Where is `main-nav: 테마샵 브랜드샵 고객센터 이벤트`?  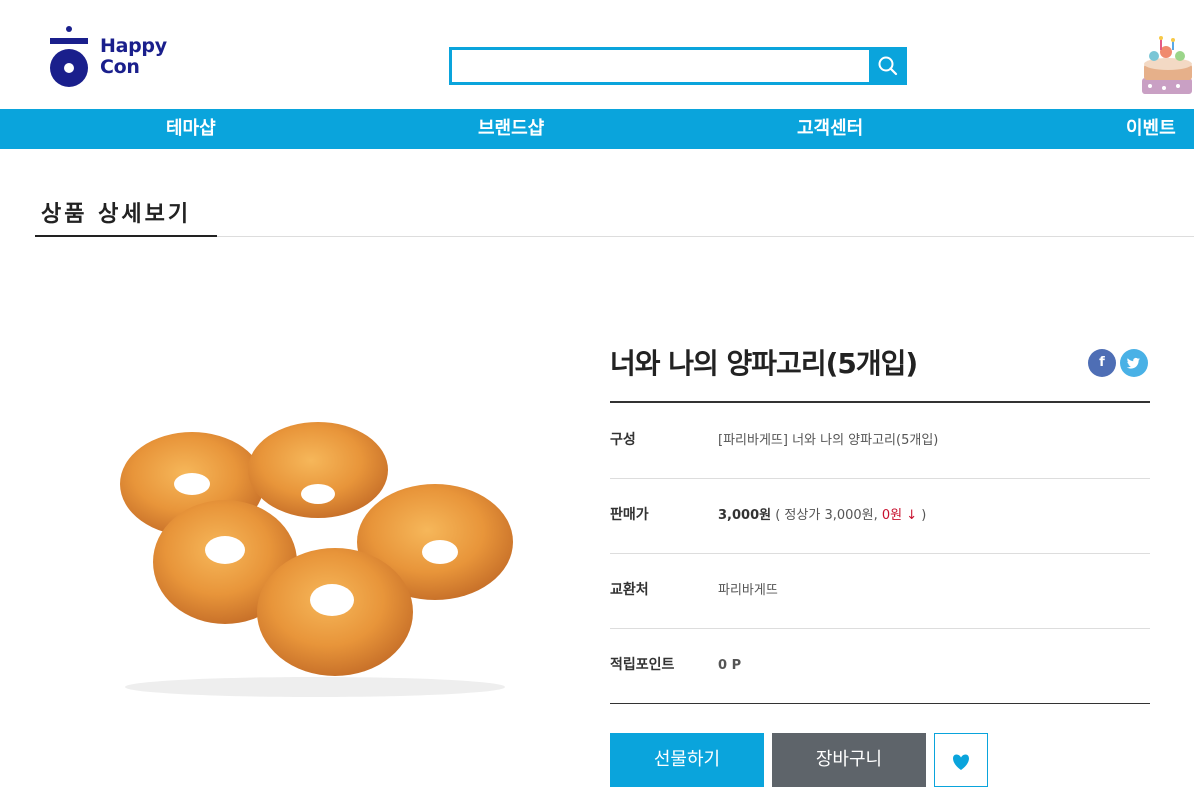 main-nav: 테마샵 브랜드샵 고객센터 이벤트 is located at coordinates (597, 129).